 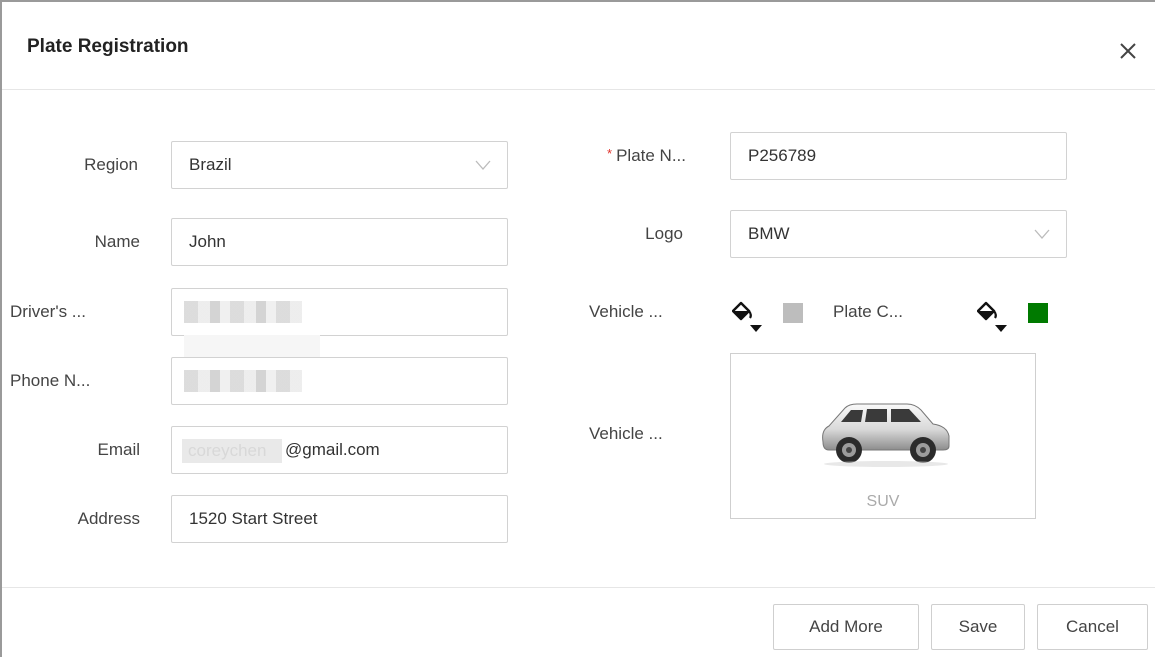 What do you see at coordinates (793, 313) in the screenshot?
I see `vehicle-color-swatch` at bounding box center [793, 313].